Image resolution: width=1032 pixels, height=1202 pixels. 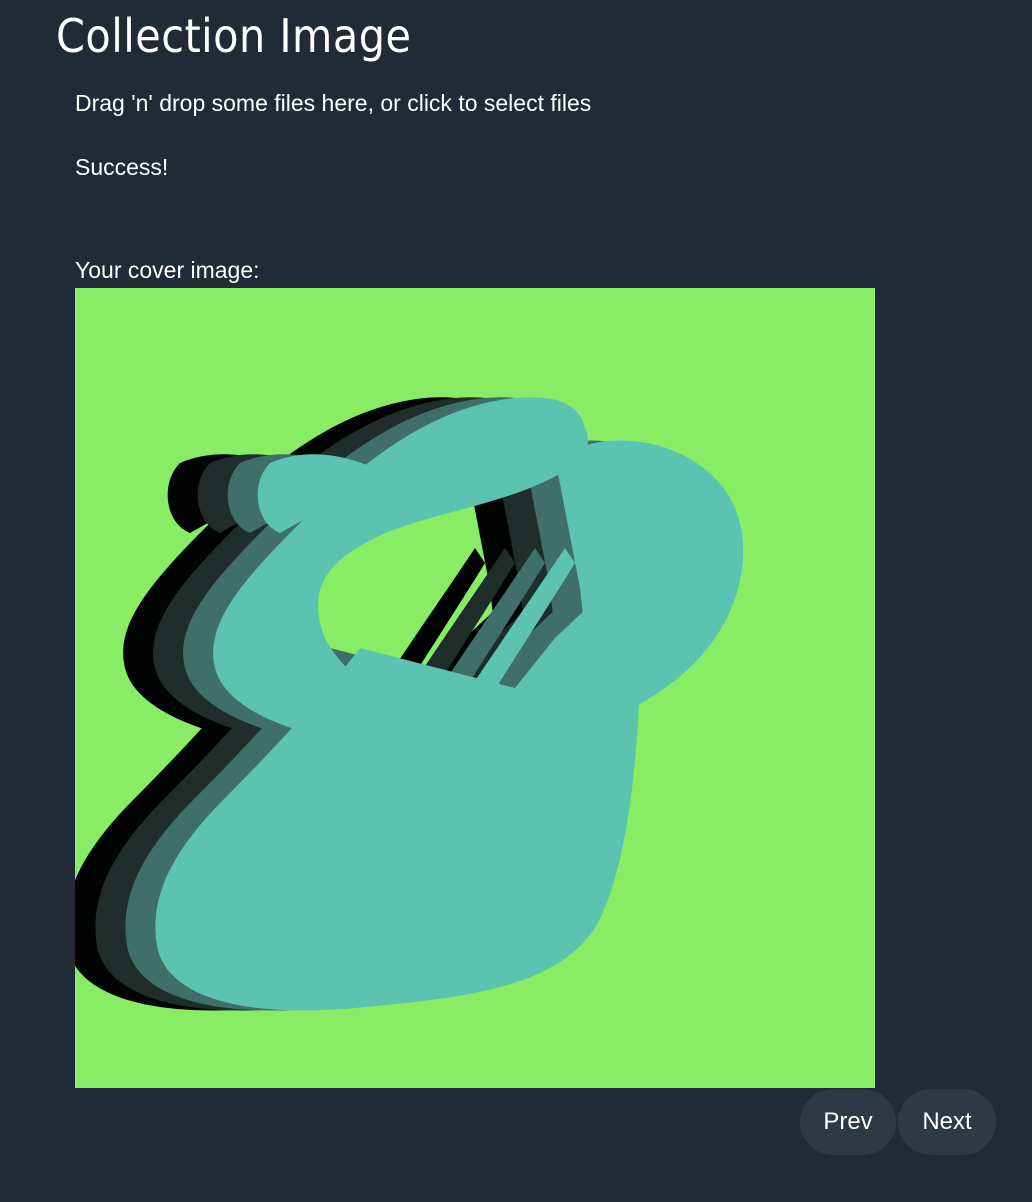 I want to click on next-button: Next, so click(x=947, y=1122).